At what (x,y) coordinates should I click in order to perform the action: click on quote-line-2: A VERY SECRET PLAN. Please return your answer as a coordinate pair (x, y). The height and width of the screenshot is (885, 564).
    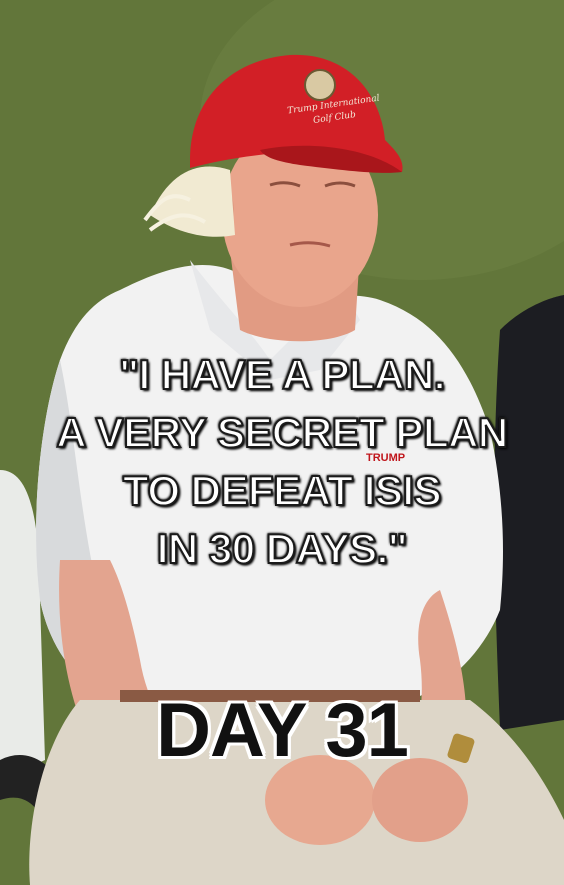
    Looking at the image, I should click on (282, 432).